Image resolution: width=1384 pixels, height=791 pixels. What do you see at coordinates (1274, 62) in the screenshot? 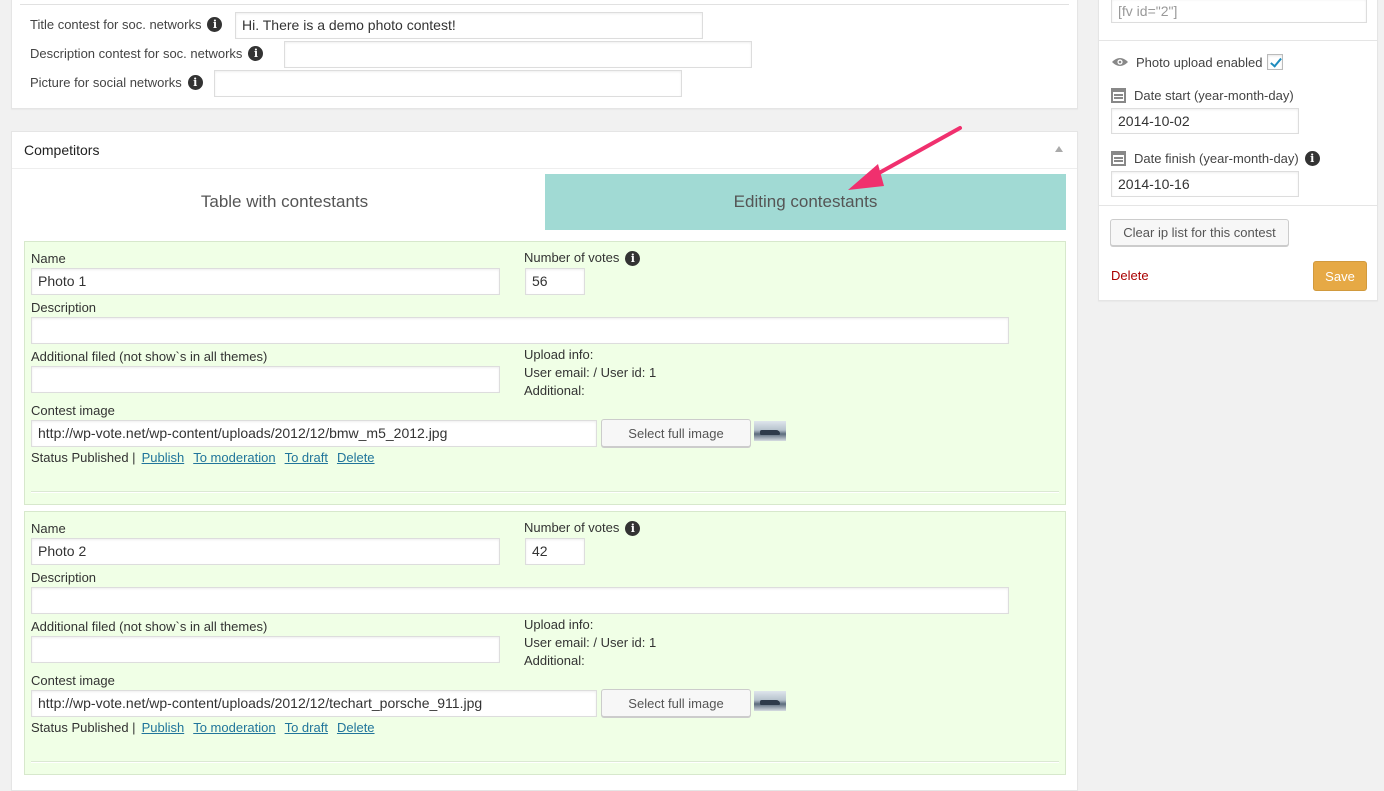
I see `photo-upload-checkbox` at bounding box center [1274, 62].